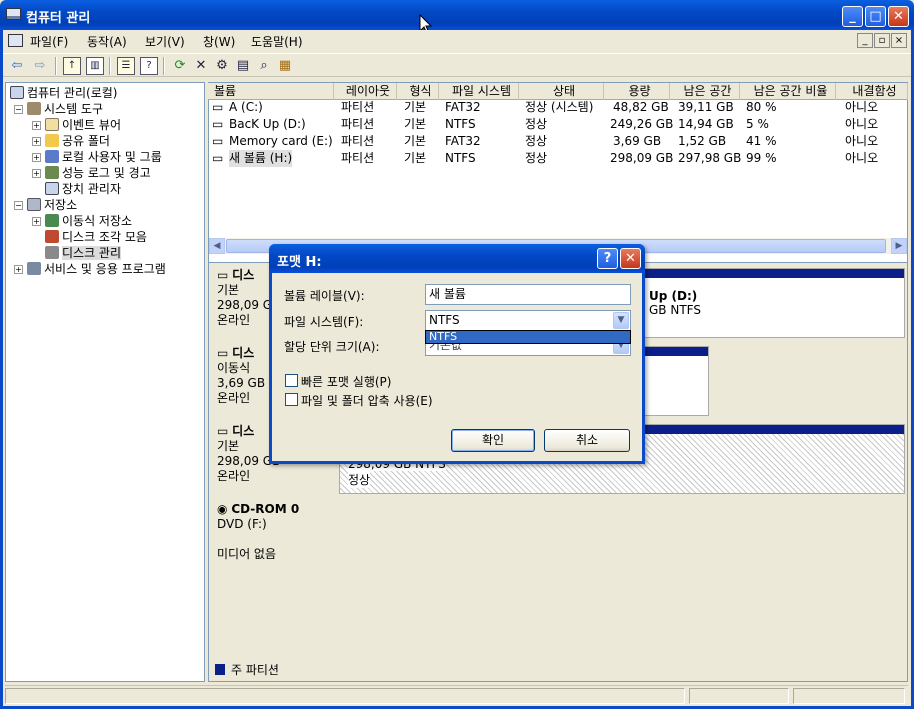 The image size is (914, 709). Describe the element at coordinates (299, 262) in the screenshot. I see `format-dialog-title: 포맷 H:` at that location.